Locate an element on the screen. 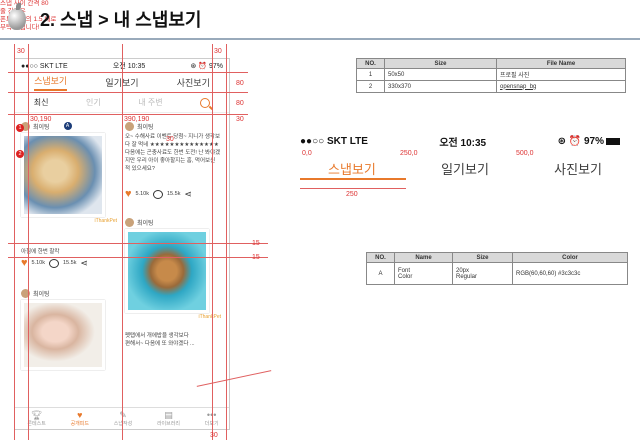 The image size is (640, 445). tab-public-feed: ♥ 공개피드 is located at coordinates (80, 418).